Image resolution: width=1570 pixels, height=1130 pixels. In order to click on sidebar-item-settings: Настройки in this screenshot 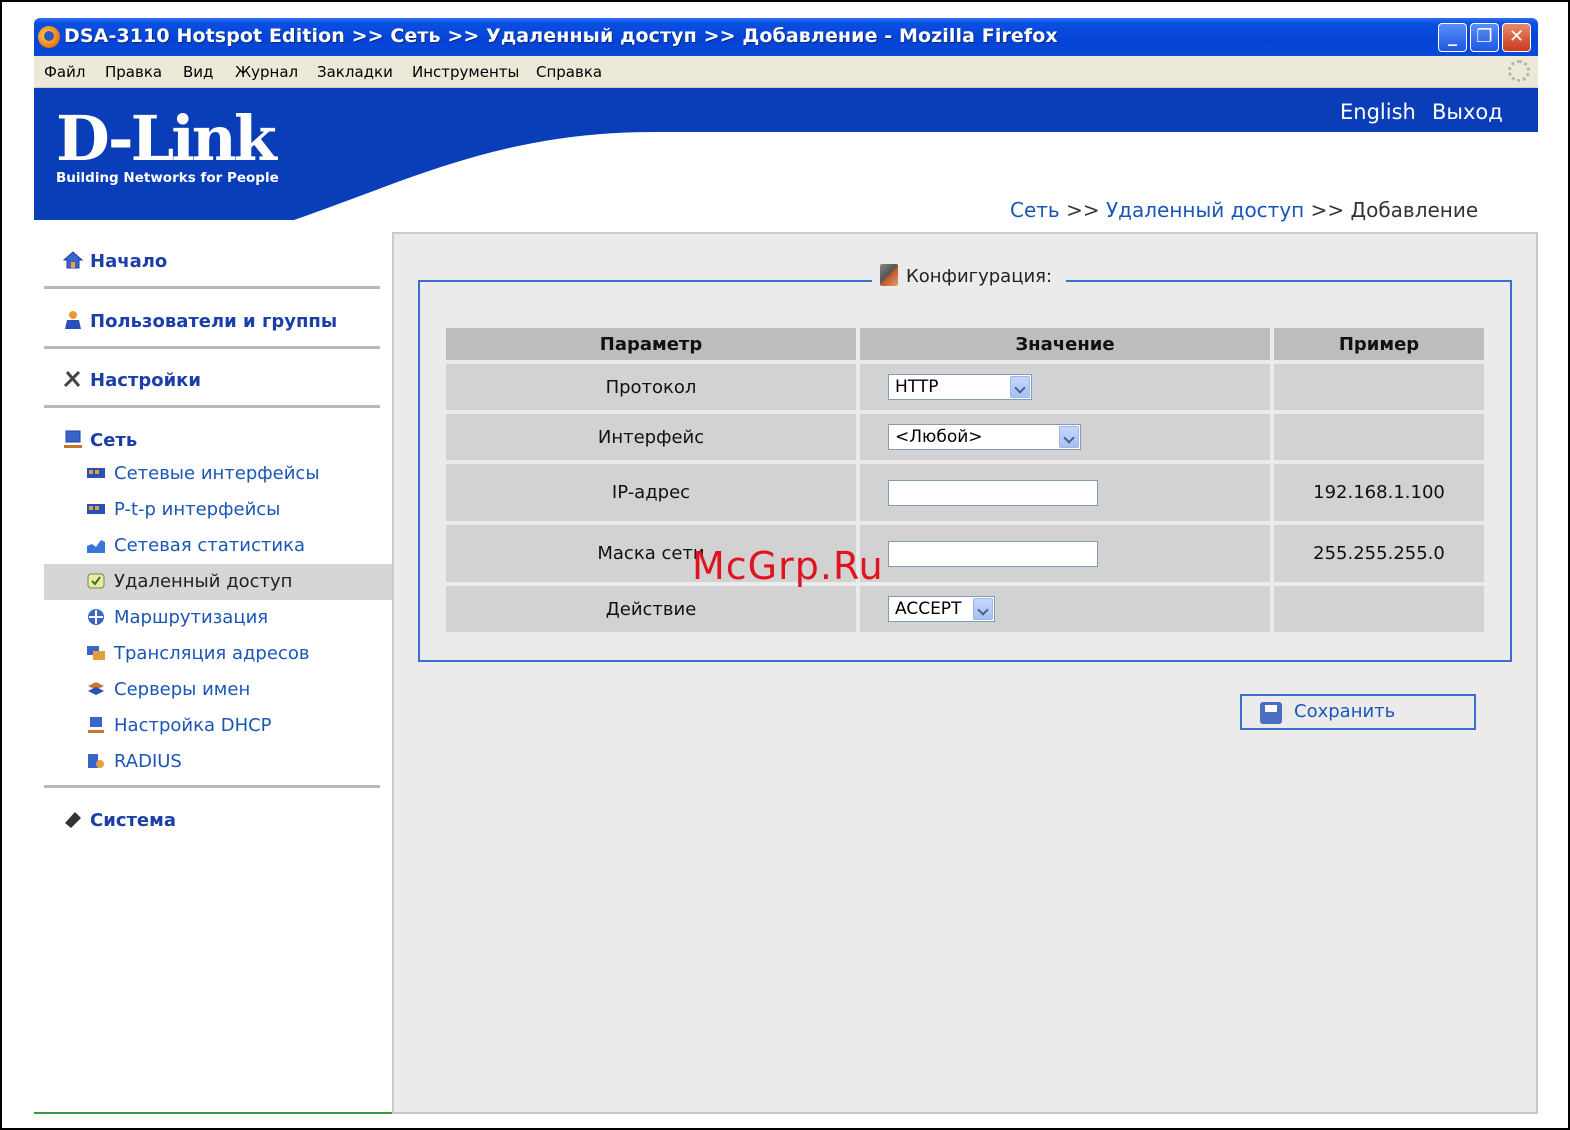, I will do `click(131, 380)`.